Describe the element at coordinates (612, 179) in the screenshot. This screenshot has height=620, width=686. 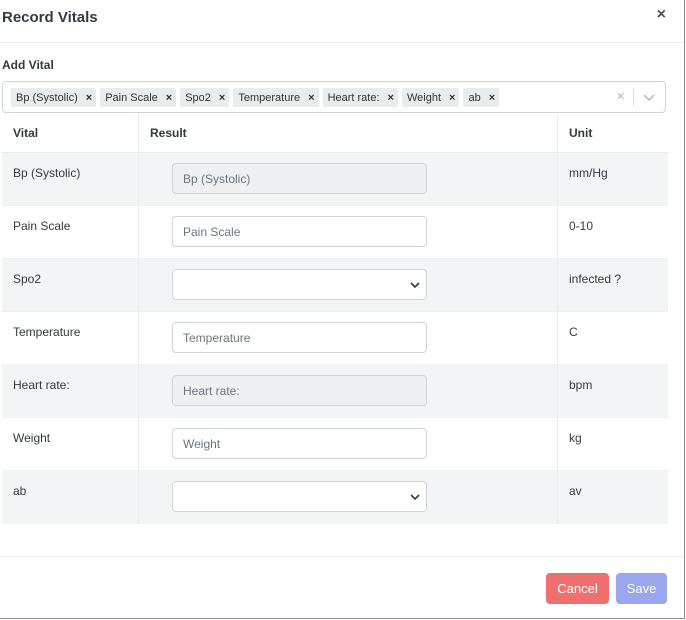
I see `vital-unit: mm/Hg` at that location.